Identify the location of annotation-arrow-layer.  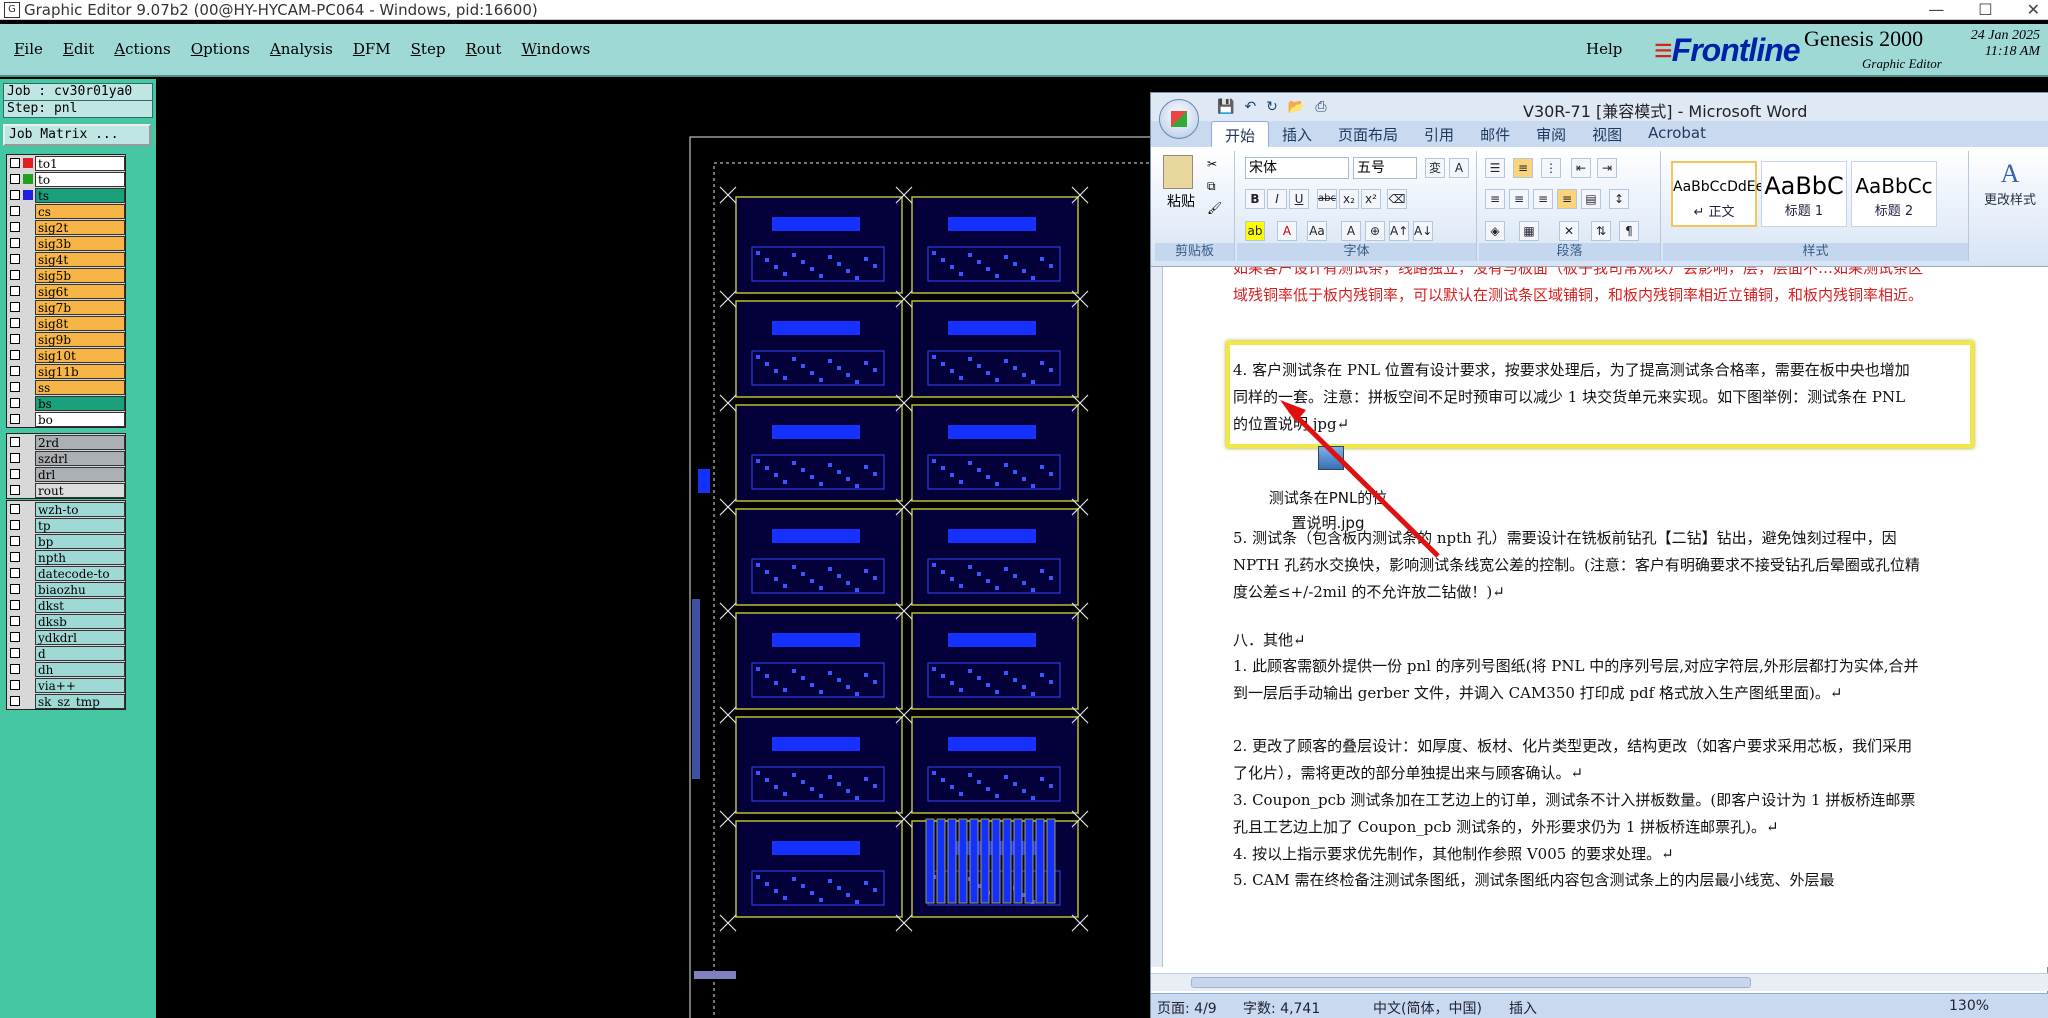
(1360, 479).